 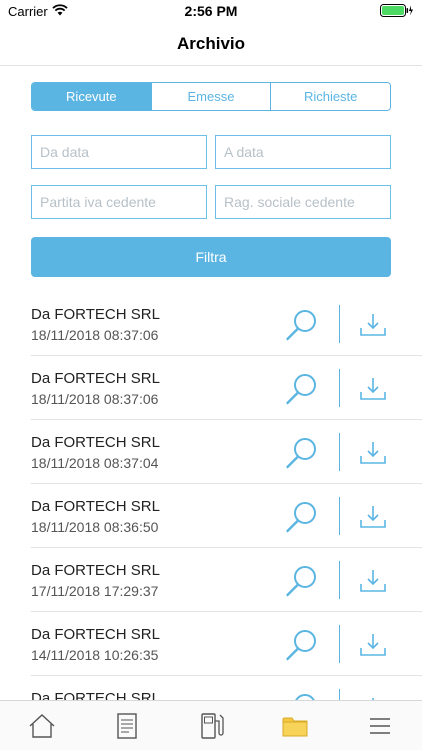 I want to click on partita-iva-input, so click(x=119, y=202).